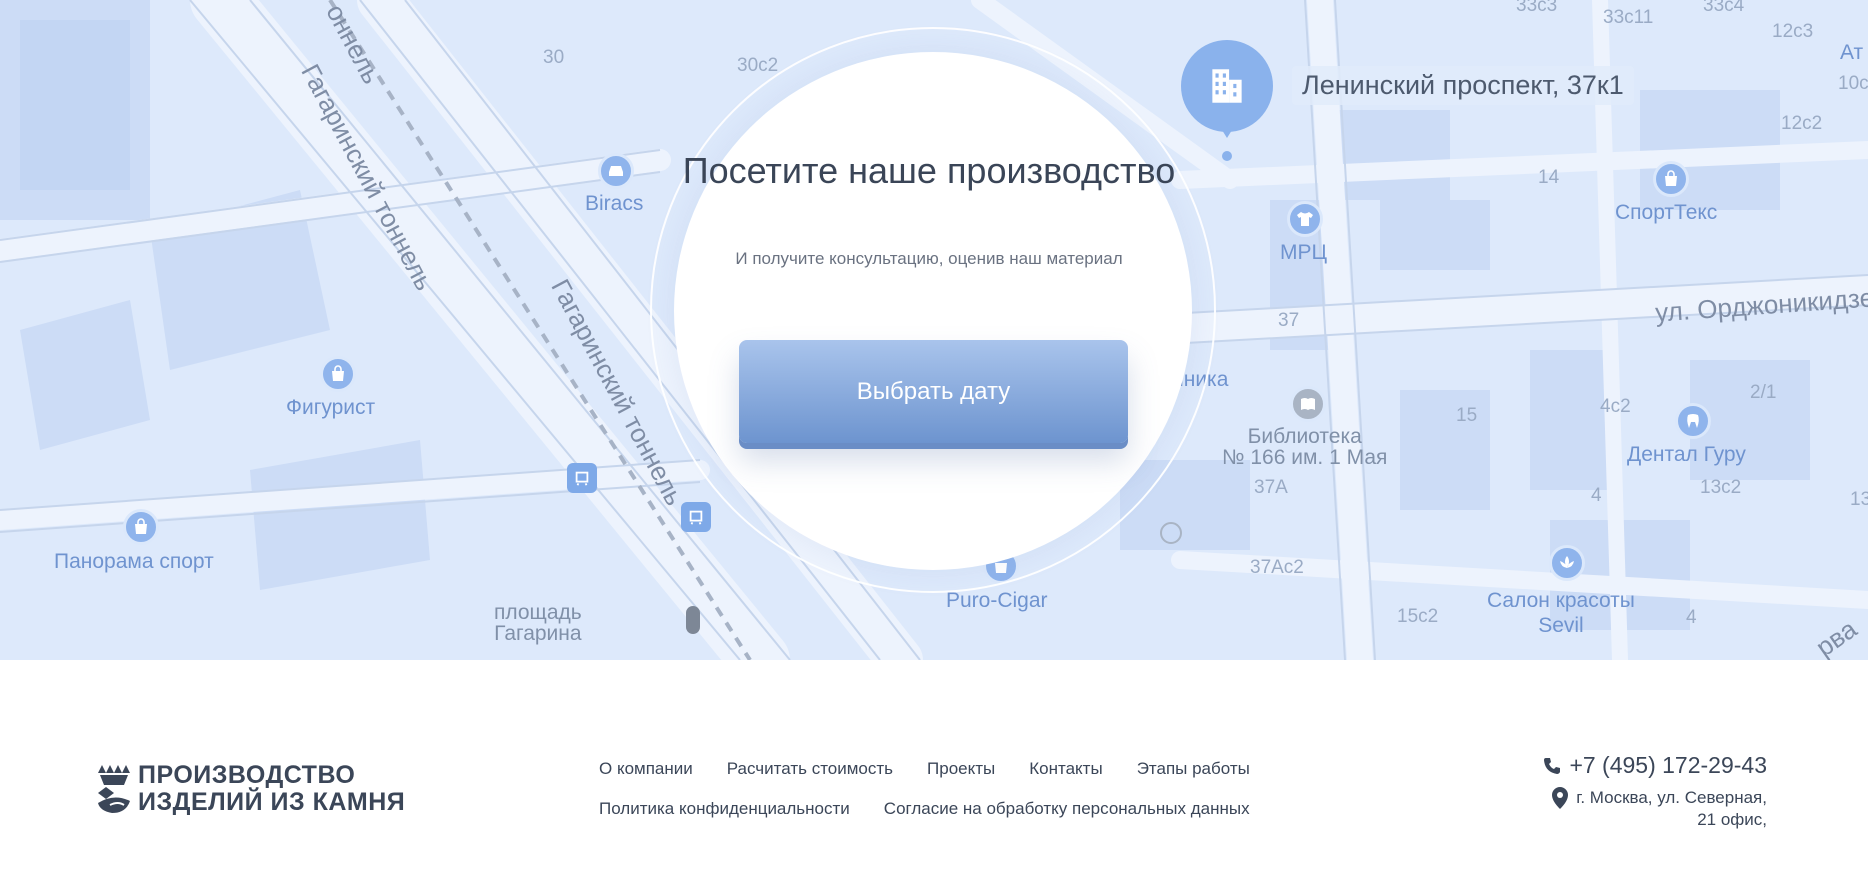  Describe the element at coordinates (1671, 797) in the screenshot. I see `address-line-1: г. Москва, ул. Северная,` at that location.